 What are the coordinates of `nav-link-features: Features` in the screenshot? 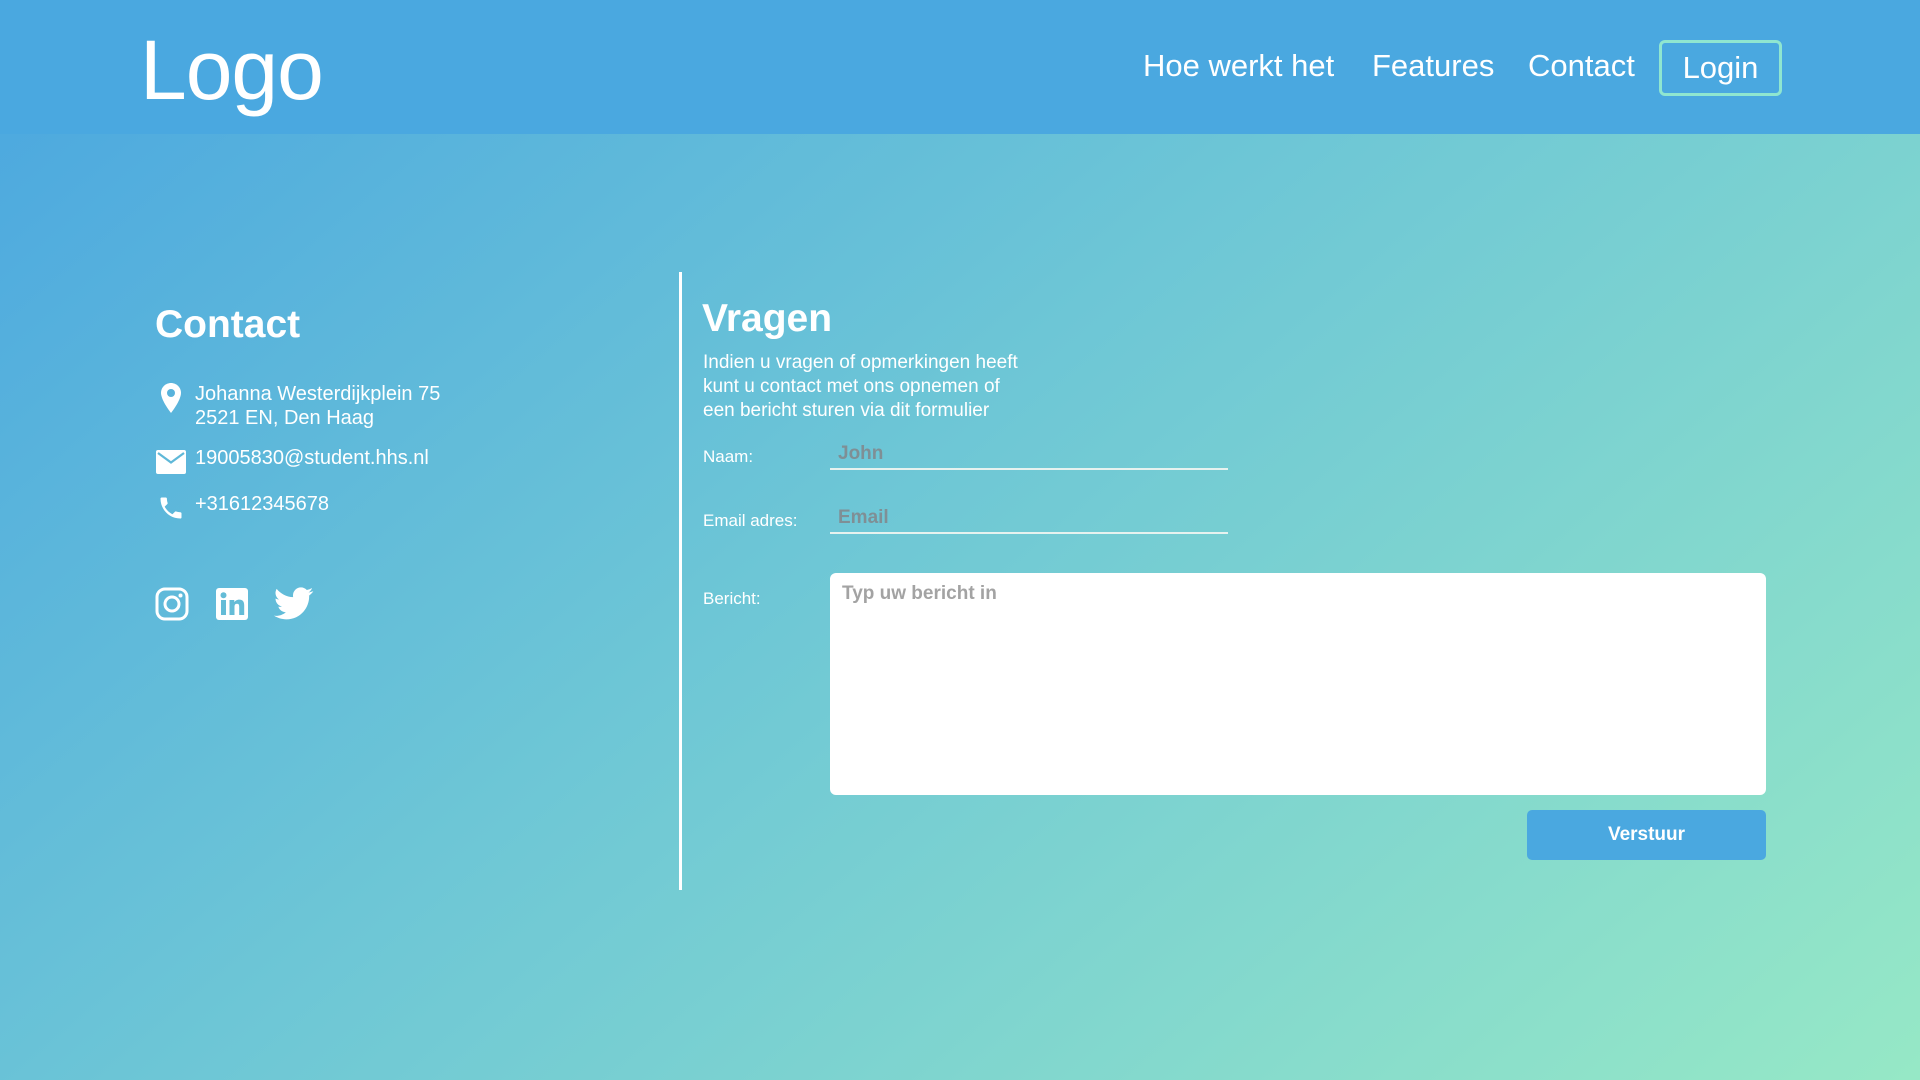 It's located at (1433, 66).